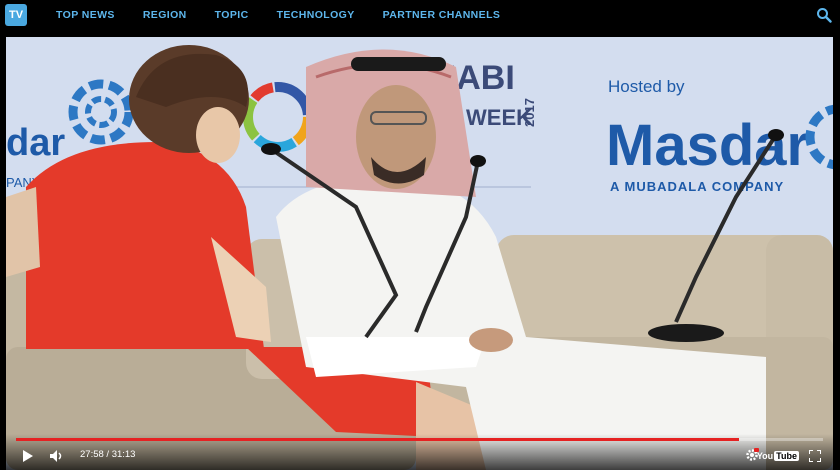 This screenshot has height=470, width=840. What do you see at coordinates (419, 452) in the screenshot?
I see `player-controls: 27:58 / 31:13 You Tube` at bounding box center [419, 452].